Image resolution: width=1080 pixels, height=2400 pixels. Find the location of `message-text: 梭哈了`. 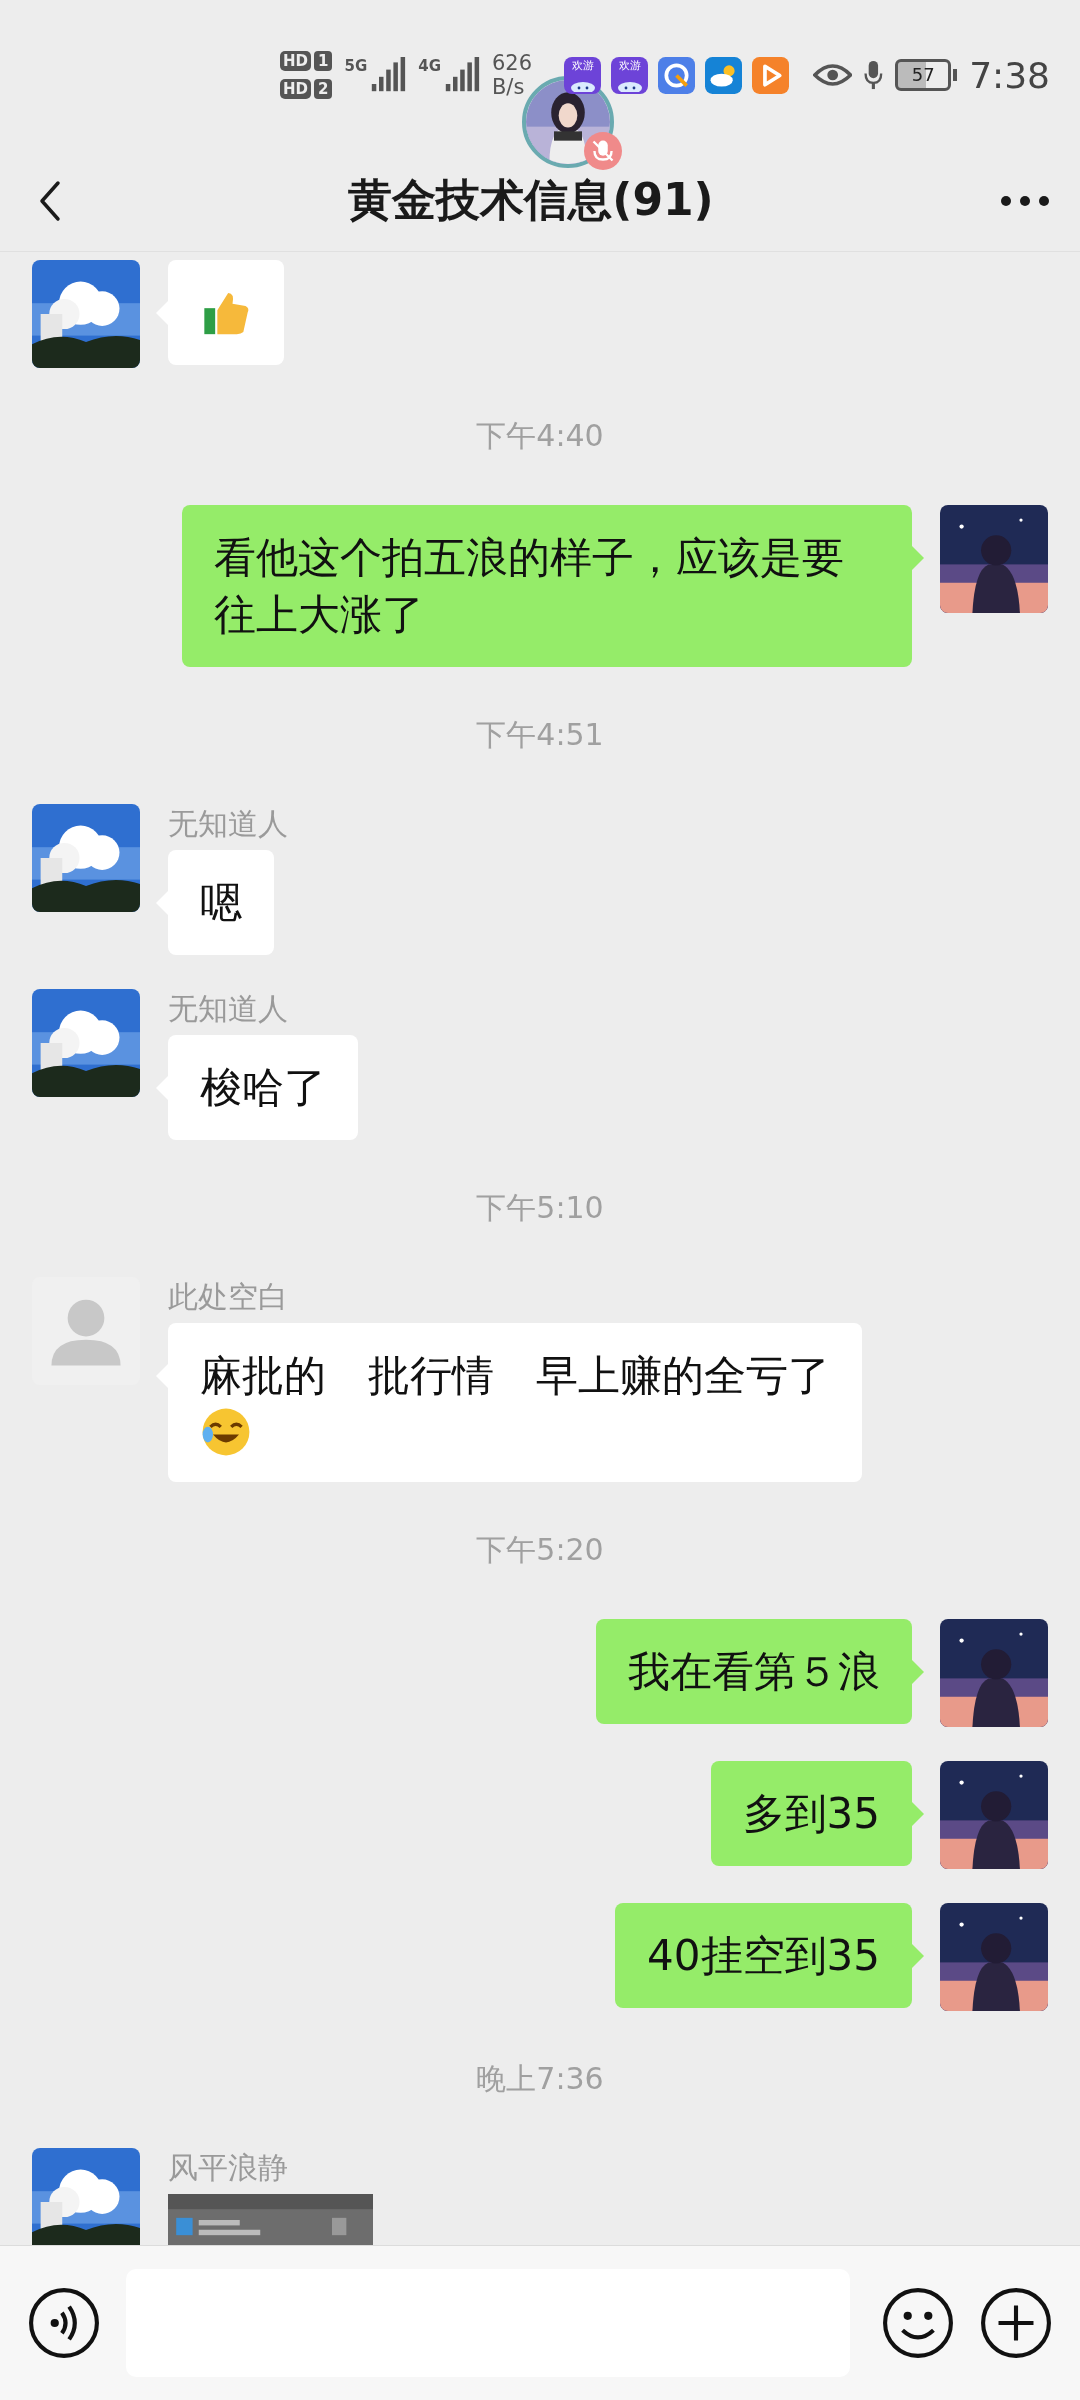

message-text: 梭哈了 is located at coordinates (263, 1087).